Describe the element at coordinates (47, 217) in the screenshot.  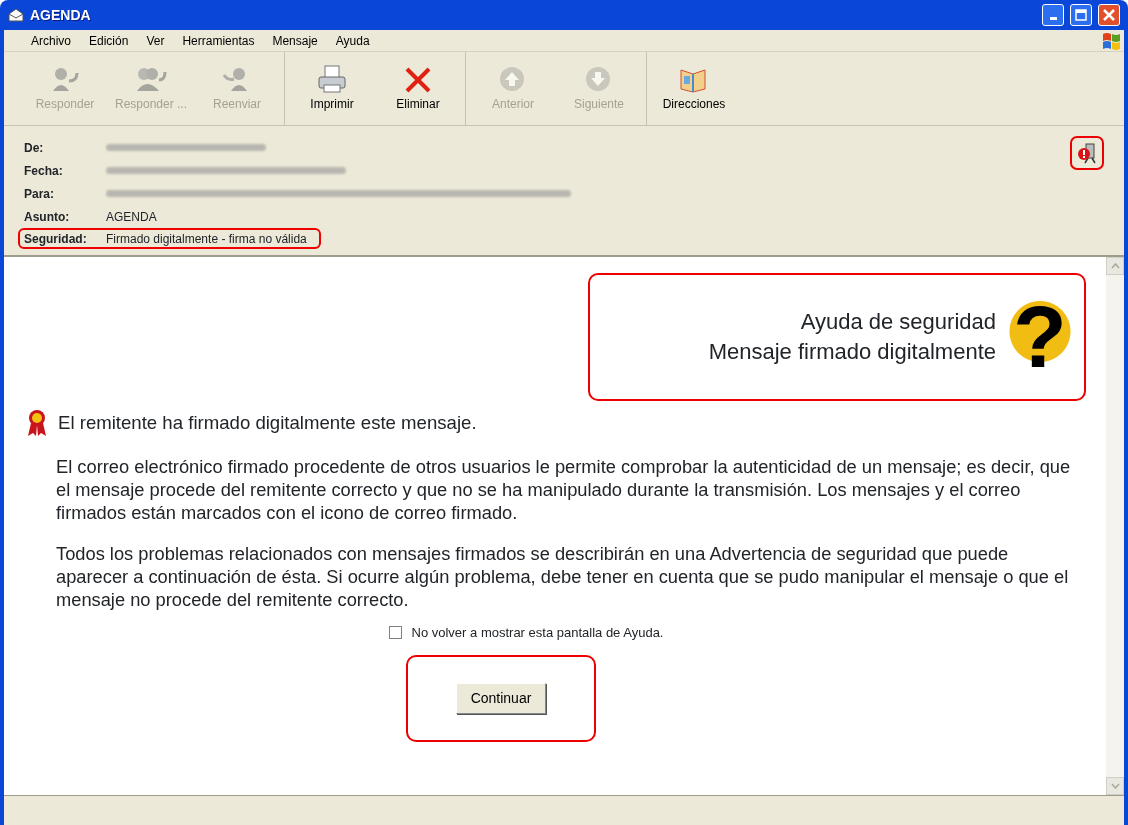
I see `field-label: Asunto:` at that location.